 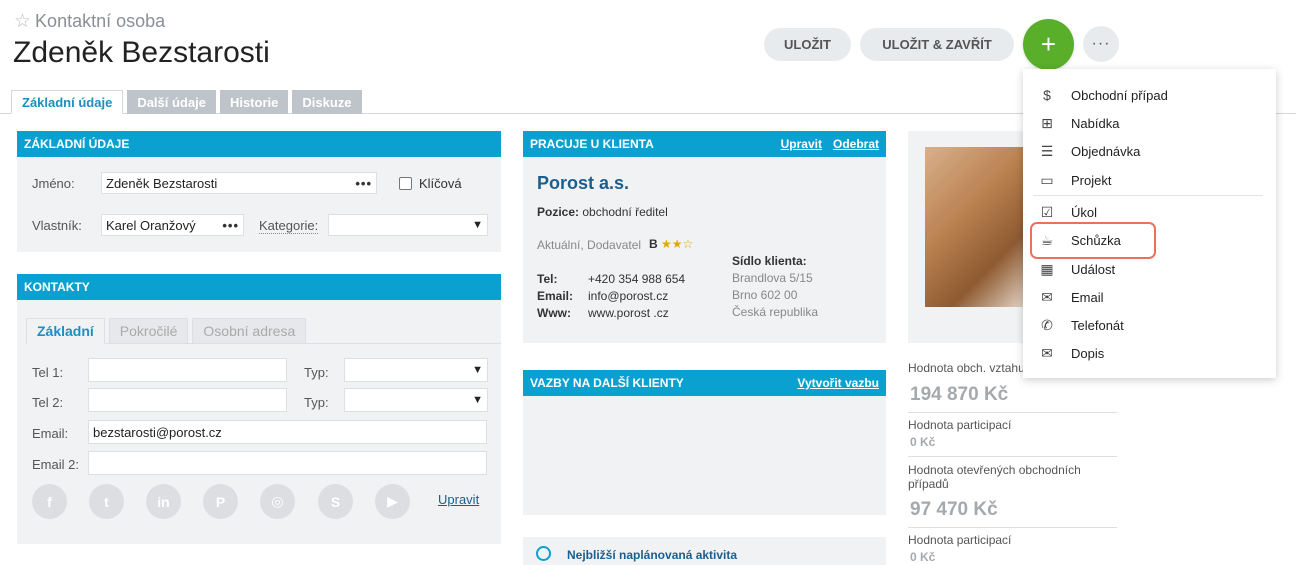 I want to click on position-row: Pozice: obchodní ředitel, so click(x=602, y=212).